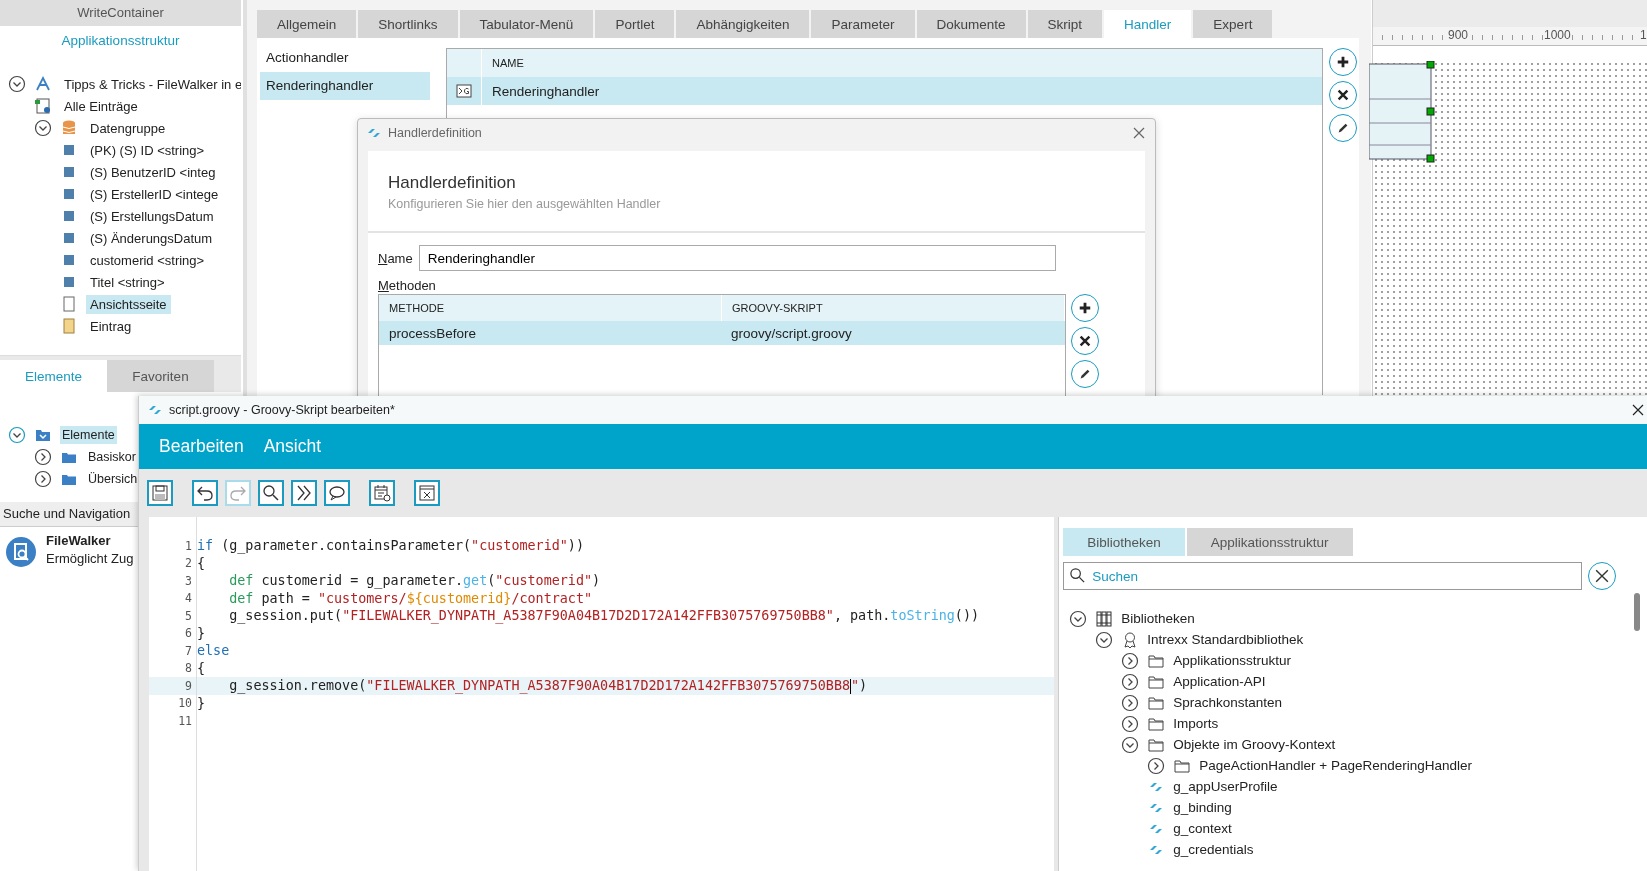  Describe the element at coordinates (188, 563) in the screenshot. I see `line-number: 2` at that location.